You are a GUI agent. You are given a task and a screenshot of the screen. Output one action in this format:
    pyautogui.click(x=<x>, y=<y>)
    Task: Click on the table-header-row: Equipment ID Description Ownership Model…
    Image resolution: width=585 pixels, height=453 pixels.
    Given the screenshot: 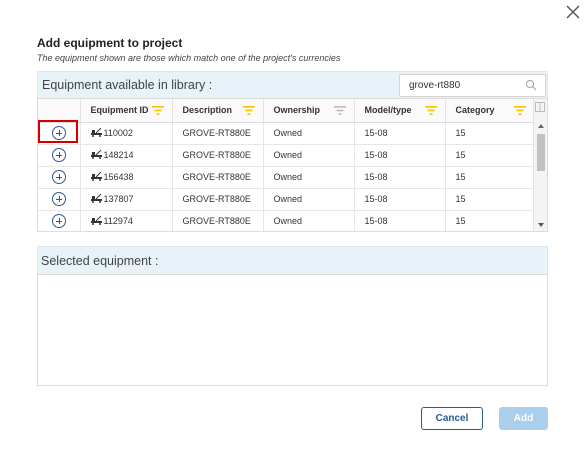 What is the action you would take?
    pyautogui.click(x=286, y=111)
    